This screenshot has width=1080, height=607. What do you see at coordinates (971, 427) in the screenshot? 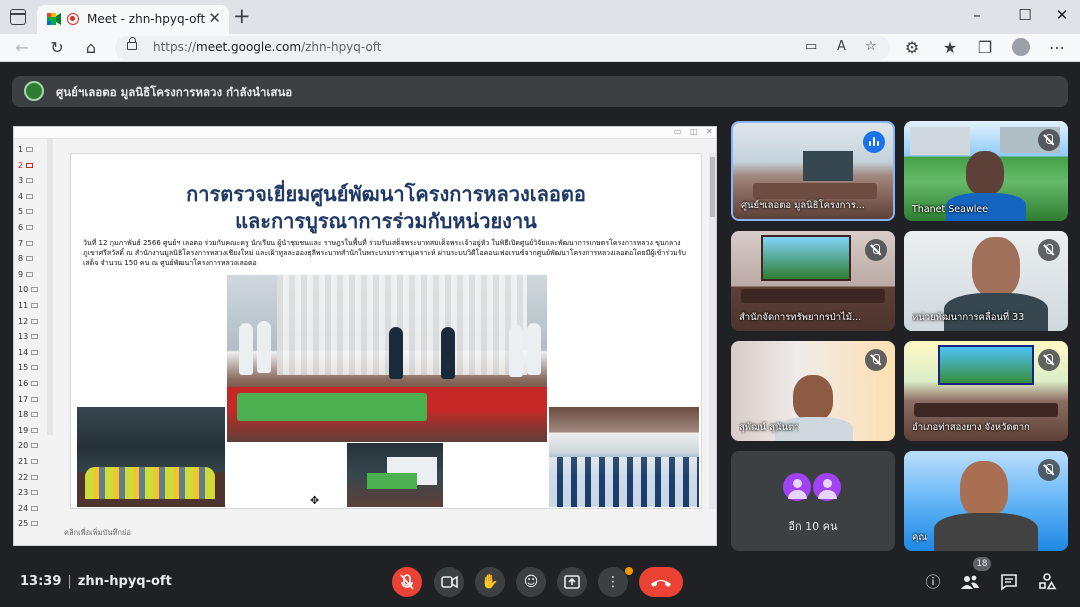
I see `participant-name: อำเภอท่าสองยาง จังหวัดตาก` at bounding box center [971, 427].